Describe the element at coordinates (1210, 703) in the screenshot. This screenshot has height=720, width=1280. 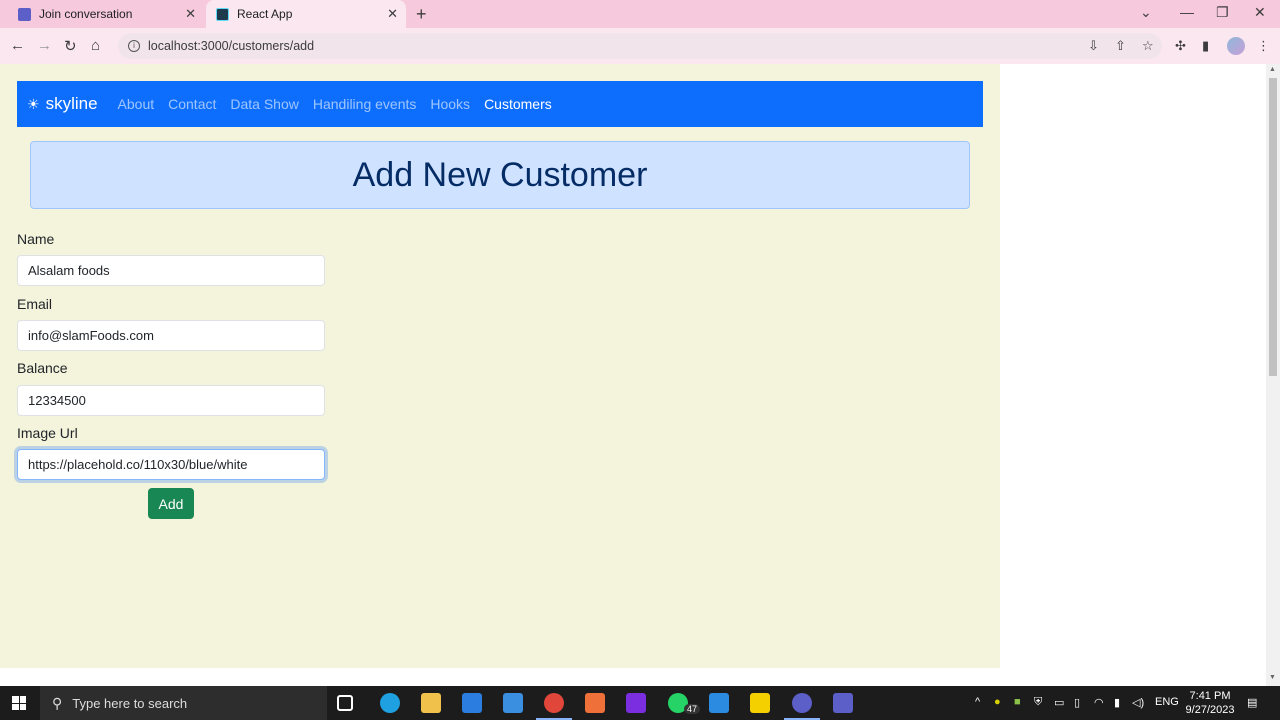
I see `system-clock: 7:41 PM 9/27/2023` at that location.